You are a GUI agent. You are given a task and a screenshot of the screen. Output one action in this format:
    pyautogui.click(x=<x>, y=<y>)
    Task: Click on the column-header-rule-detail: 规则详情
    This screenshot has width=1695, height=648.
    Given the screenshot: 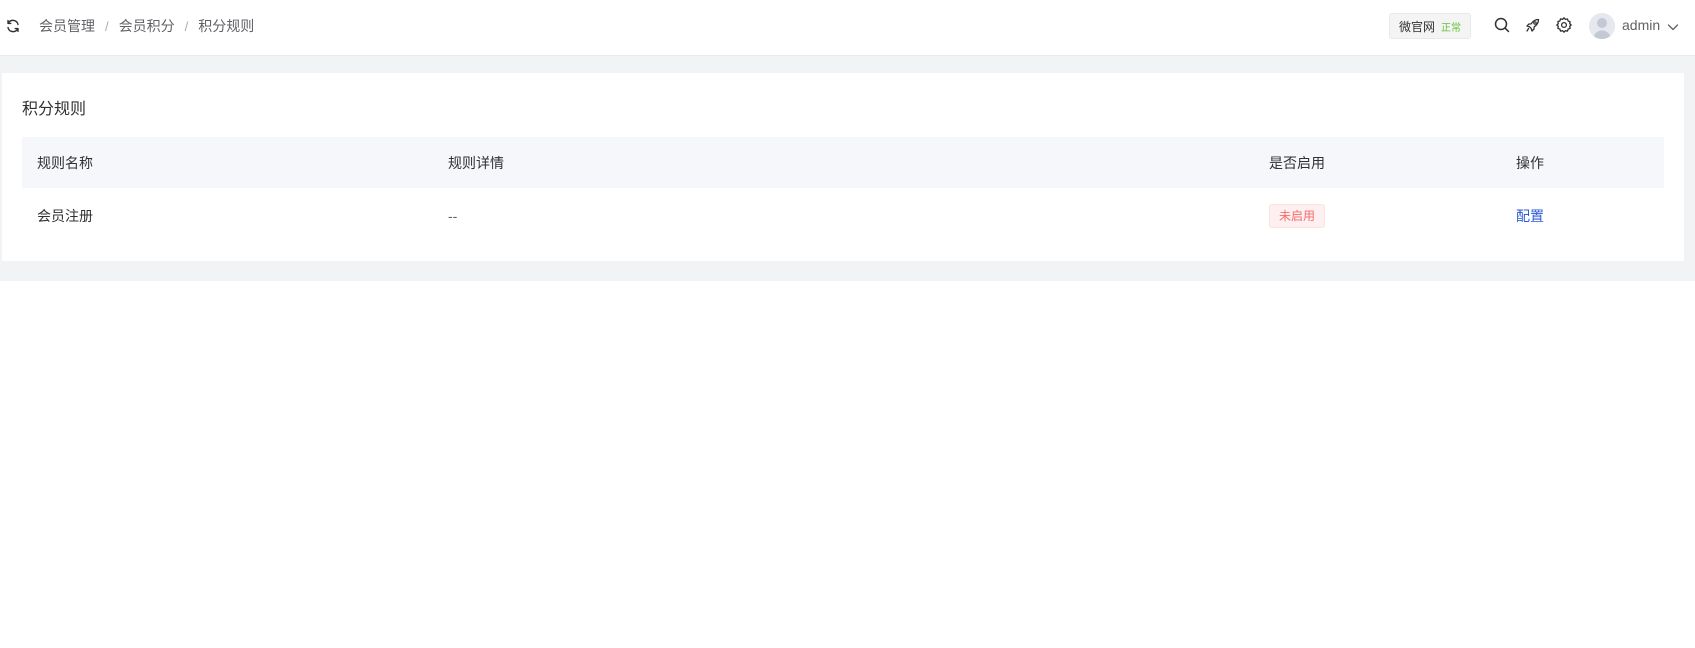 What is the action you would take?
    pyautogui.click(x=476, y=162)
    